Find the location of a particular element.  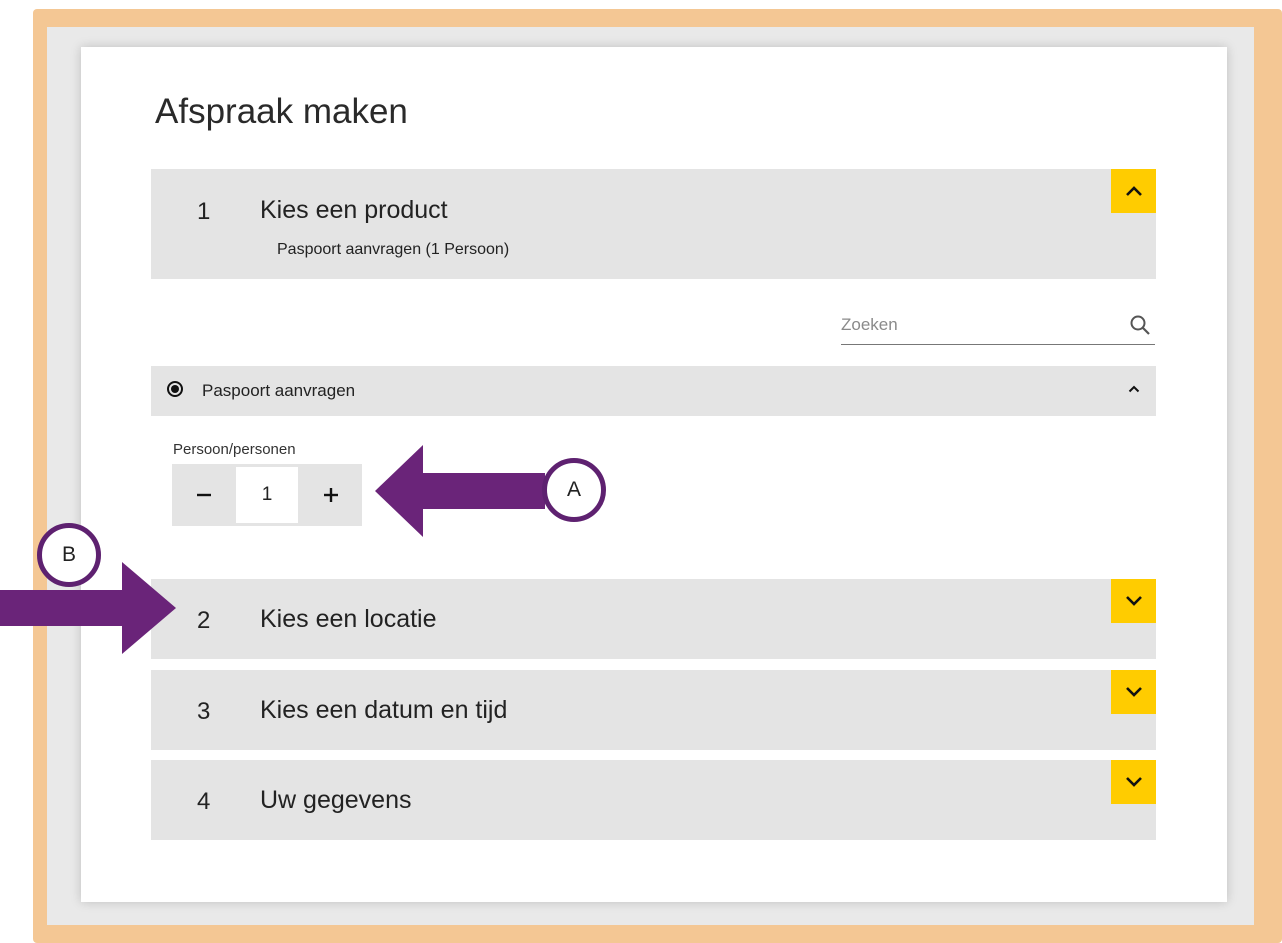

step-4: 4 Uw gegevens is located at coordinates (653, 800).